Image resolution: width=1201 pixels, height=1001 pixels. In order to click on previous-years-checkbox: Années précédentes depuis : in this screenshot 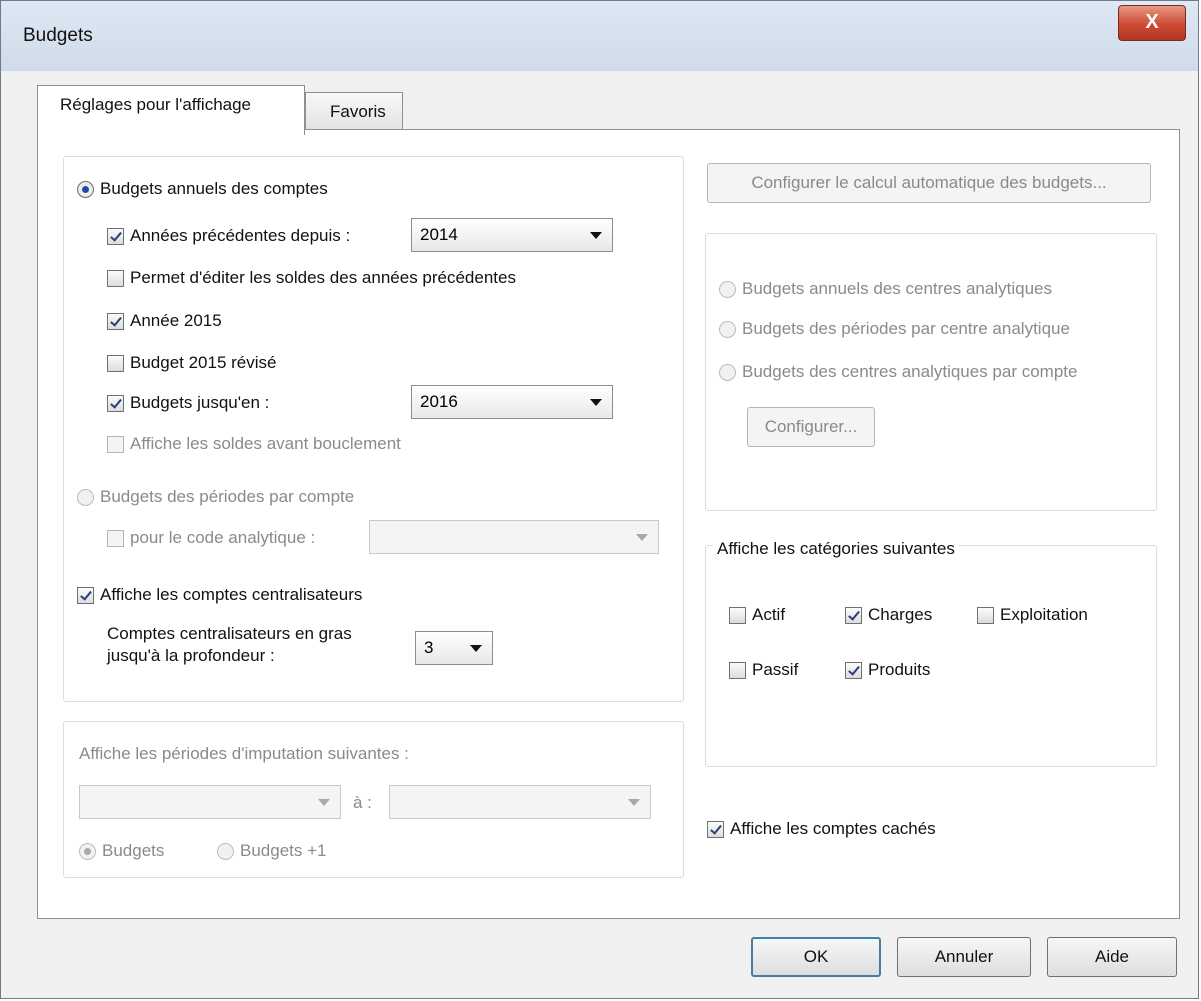, I will do `click(228, 236)`.